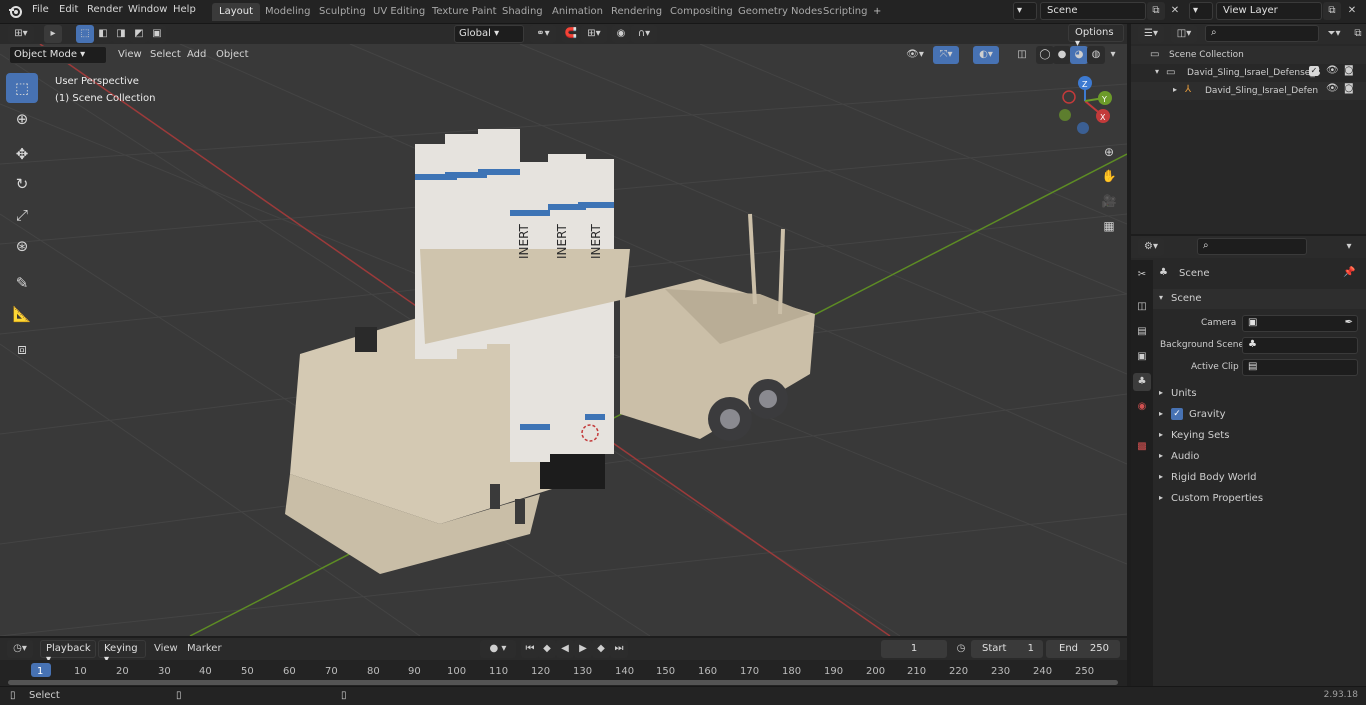  What do you see at coordinates (565, 649) in the screenshot?
I see `play-reverse-icon: ◀` at bounding box center [565, 649].